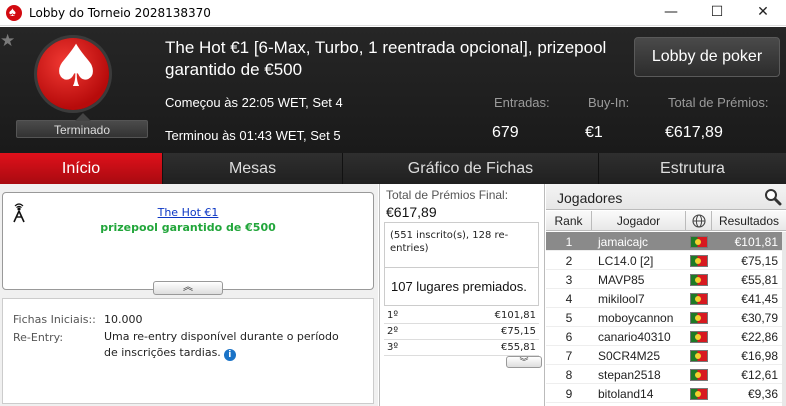 Image resolution: width=786 pixels, height=406 pixels. What do you see at coordinates (123, 319) in the screenshot?
I see `starting-chips-value: 10.000` at bounding box center [123, 319].